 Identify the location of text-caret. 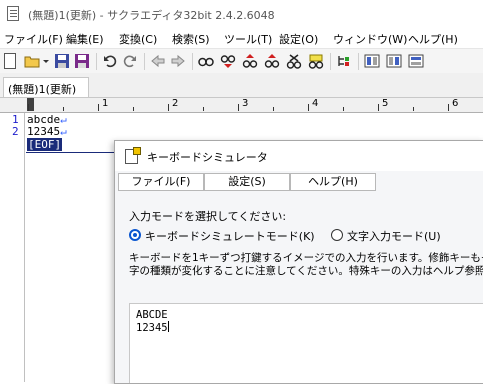
(168, 326).